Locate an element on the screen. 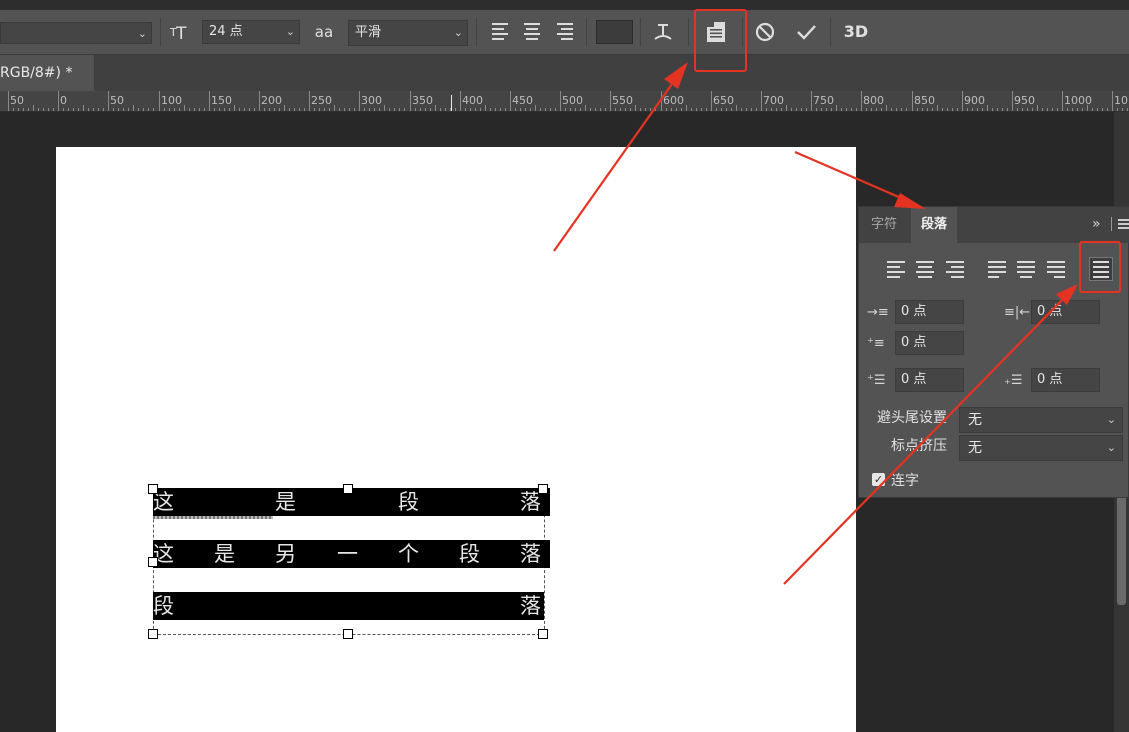 Image resolution: width=1129 pixels, height=732 pixels. align-center-icon is located at coordinates (925, 270).